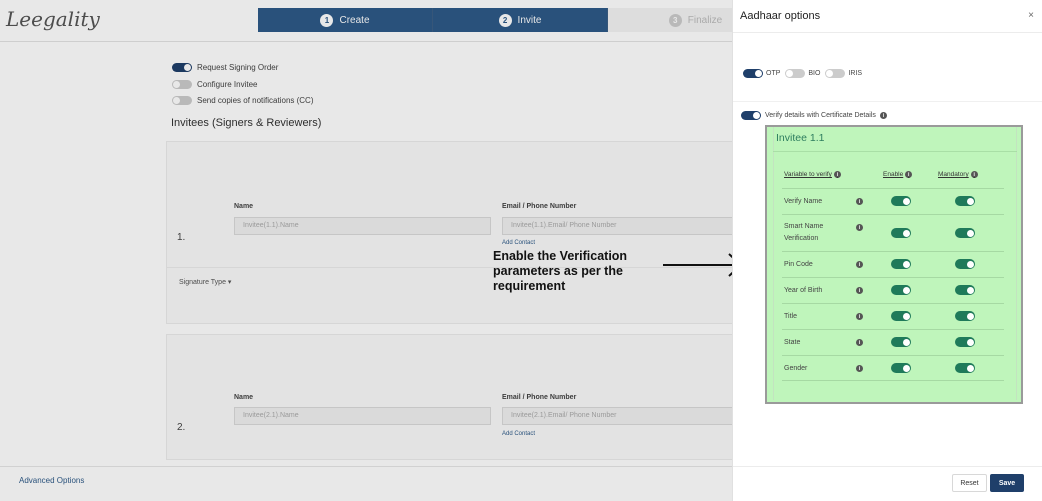  I want to click on invitee-title: Invitee 1.1, so click(800, 138).